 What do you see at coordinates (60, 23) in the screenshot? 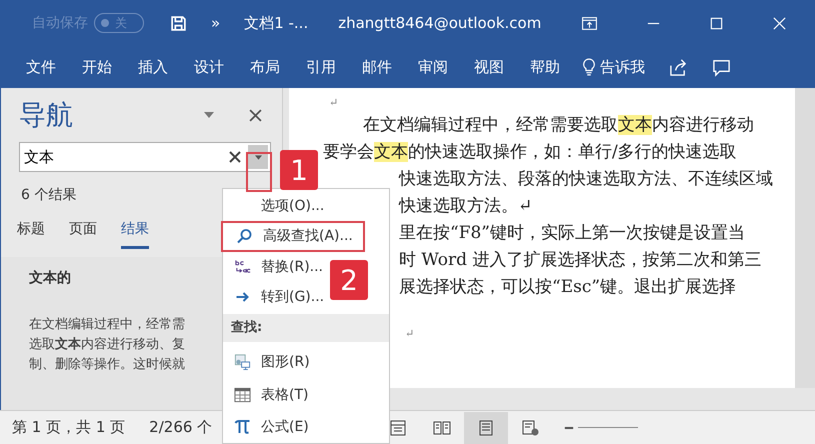
I see `autosave-label: 自动保存` at bounding box center [60, 23].